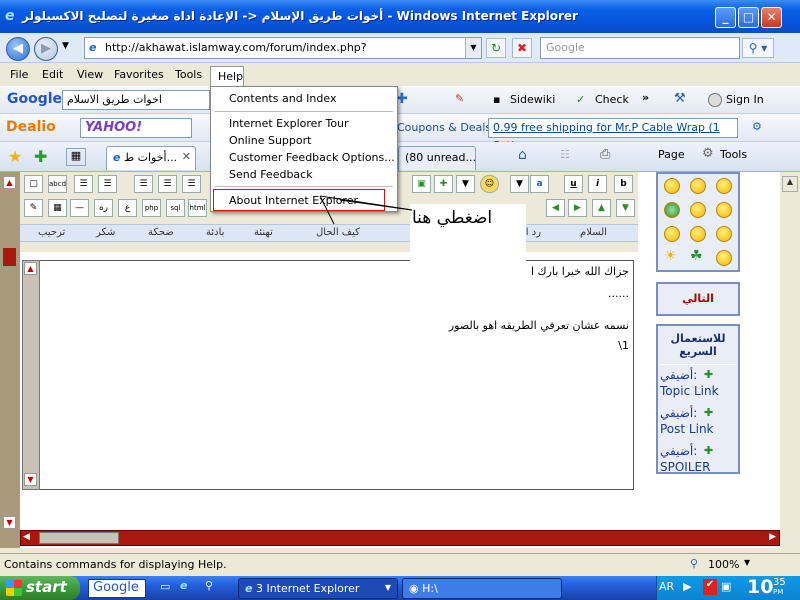 The height and width of the screenshot is (600, 800). What do you see at coordinates (496, 48) in the screenshot?
I see `refresh-icon: ↻` at bounding box center [496, 48].